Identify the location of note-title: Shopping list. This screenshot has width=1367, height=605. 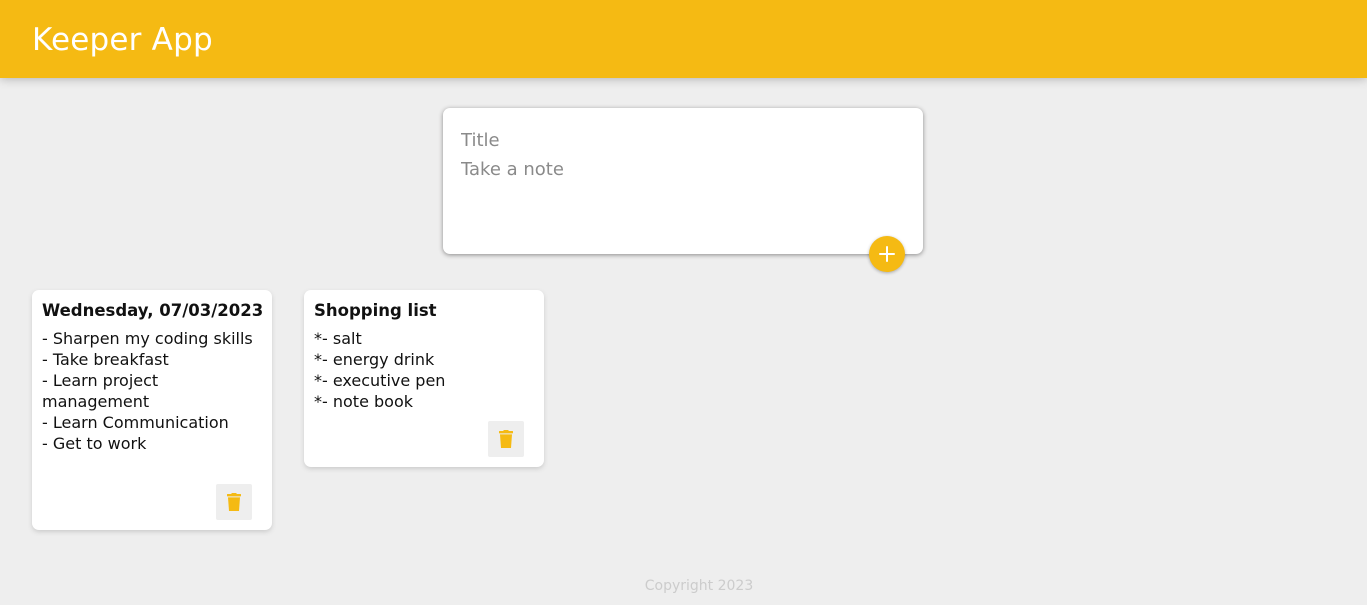
(375, 310).